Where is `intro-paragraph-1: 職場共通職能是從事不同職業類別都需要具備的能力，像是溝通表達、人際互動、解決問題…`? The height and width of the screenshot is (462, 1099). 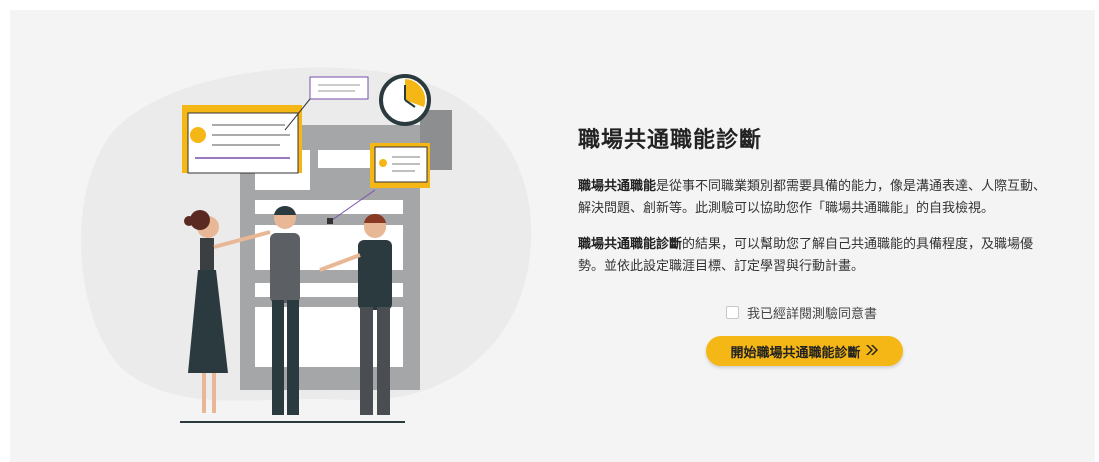
intro-paragraph-1: 職場共通職能是從事不同職業類別都需要具備的能力，像是溝通表達、人際互動、解決問題… is located at coordinates (818, 198).